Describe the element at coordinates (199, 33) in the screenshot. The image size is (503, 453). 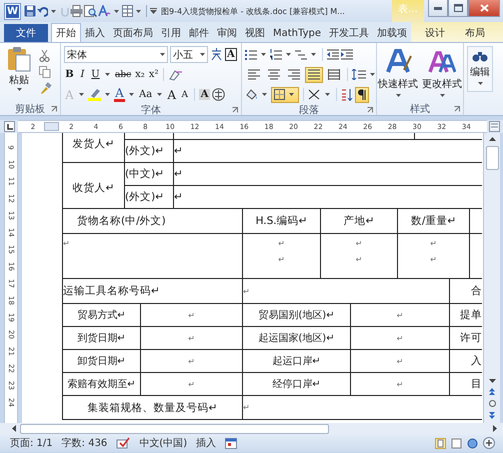
I see `ribbon-tab: 邮件` at that location.